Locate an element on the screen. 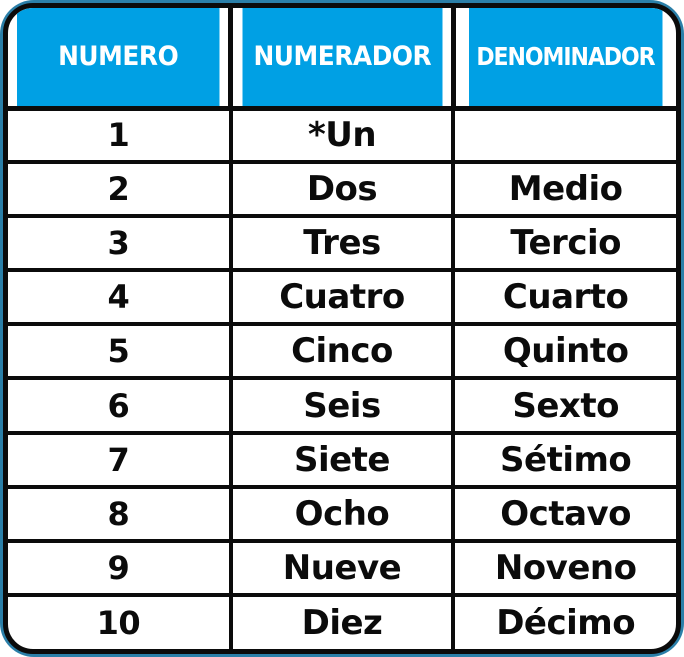 This screenshot has height=657, width=684. cell-numerador: Siete is located at coordinates (343, 460).